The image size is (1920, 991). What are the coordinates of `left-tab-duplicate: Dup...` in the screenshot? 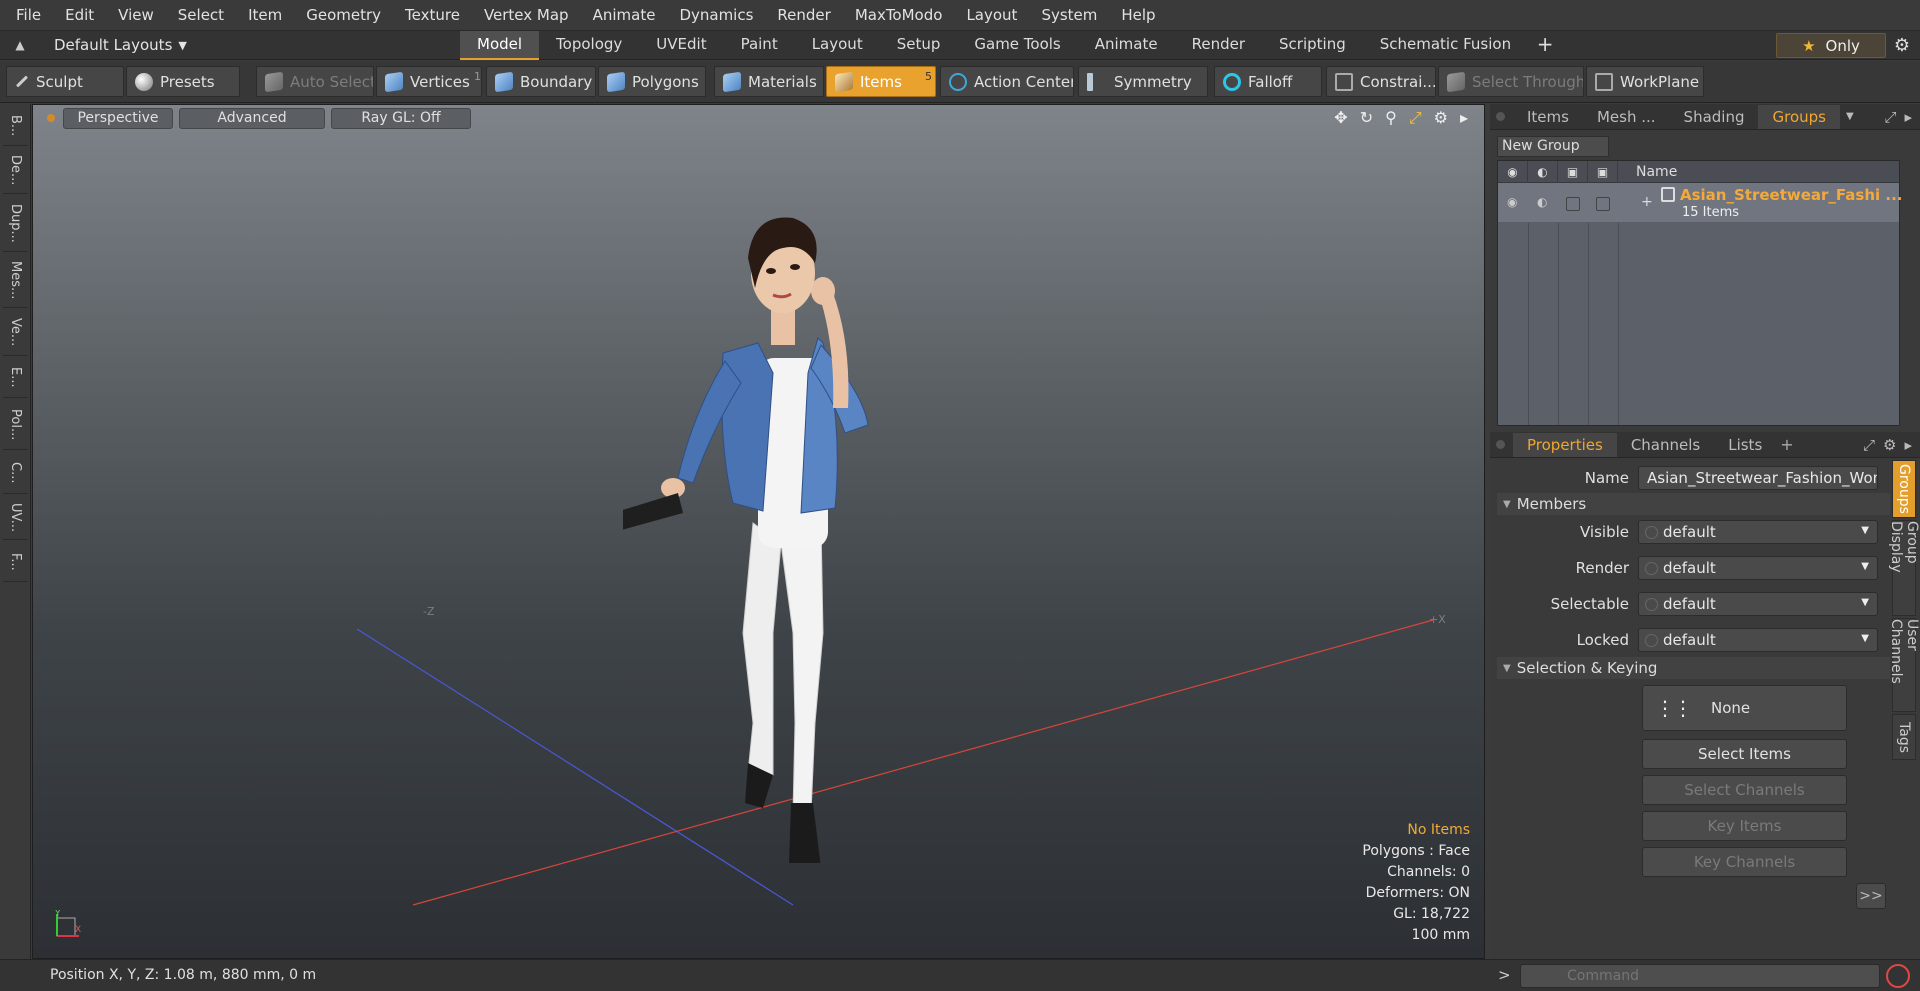 It's located at (15, 224).